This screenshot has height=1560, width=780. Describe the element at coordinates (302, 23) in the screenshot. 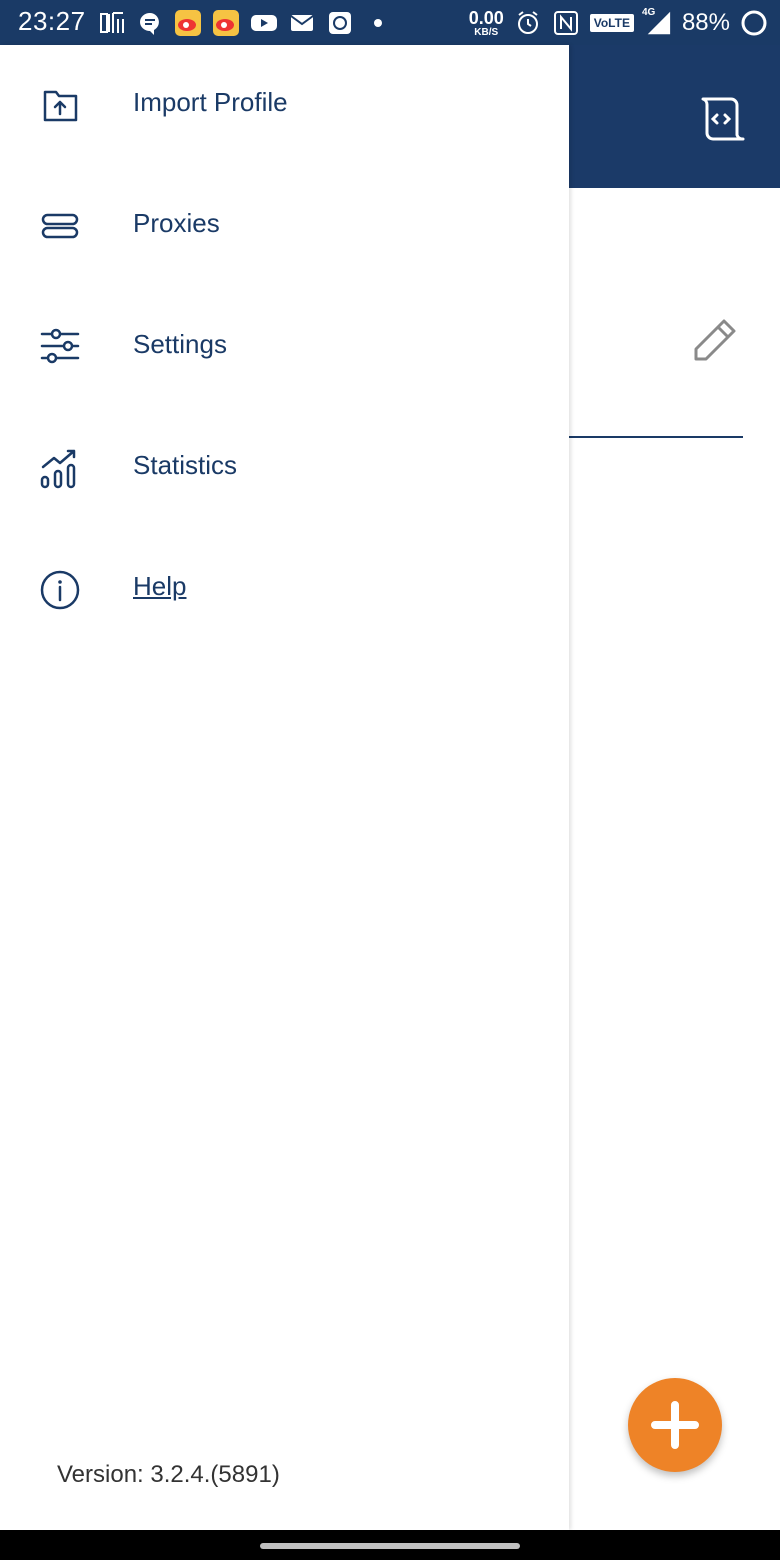

I see `mail-icon` at that location.